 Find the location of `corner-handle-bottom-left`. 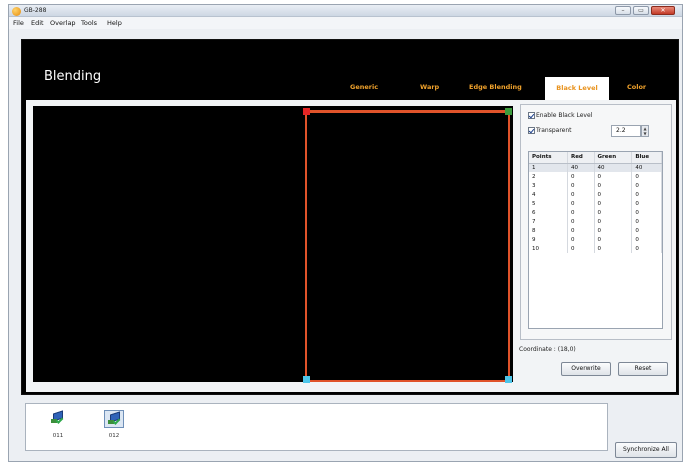

corner-handle-bottom-left is located at coordinates (306, 379).